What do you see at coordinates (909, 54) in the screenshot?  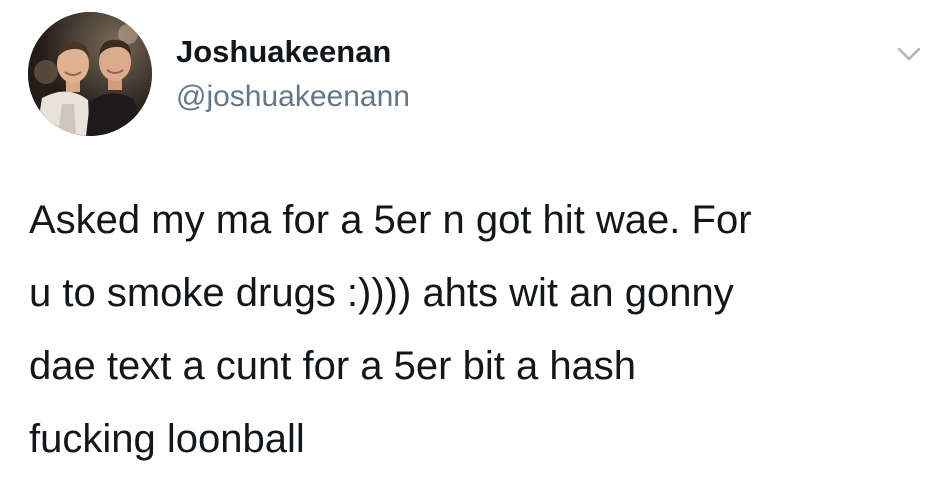 I see `chevron-down-icon` at bounding box center [909, 54].